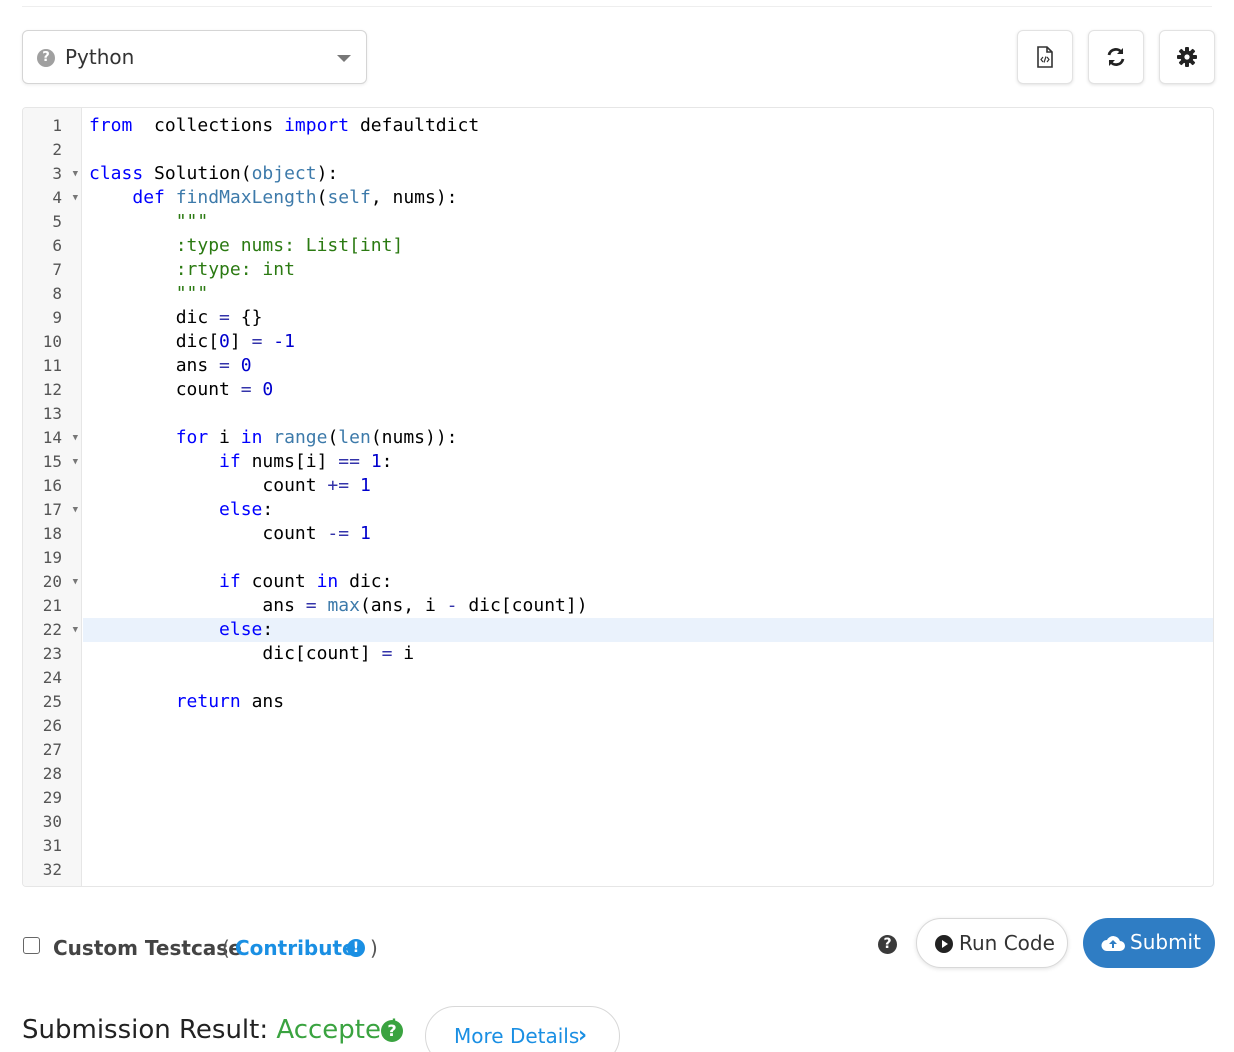  I want to click on gutter-row: 8, so click(52, 294).